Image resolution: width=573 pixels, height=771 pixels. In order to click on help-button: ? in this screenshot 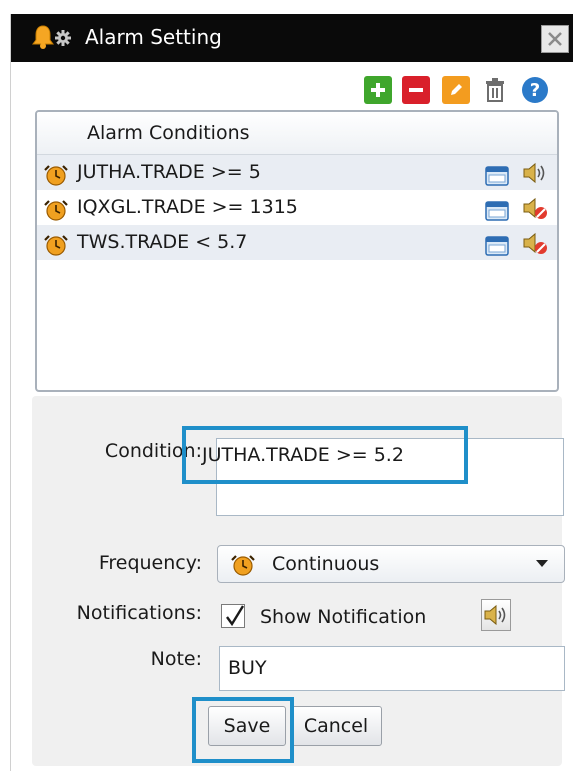, I will do `click(535, 90)`.